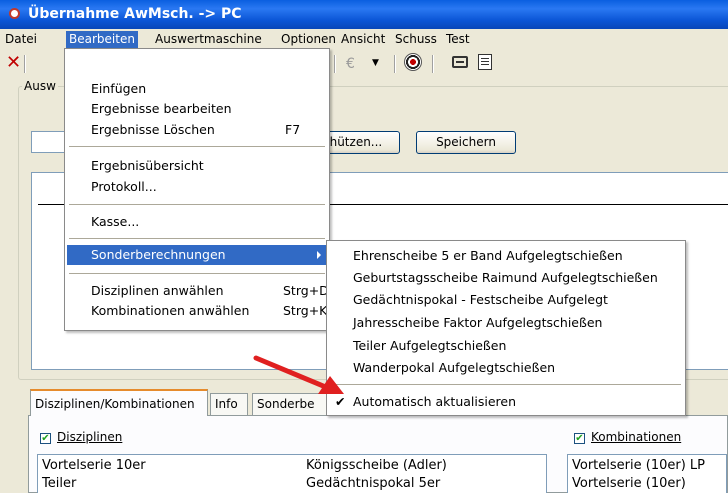 Image resolution: width=728 pixels, height=493 pixels. I want to click on group-legend: Ausw, so click(40, 86).